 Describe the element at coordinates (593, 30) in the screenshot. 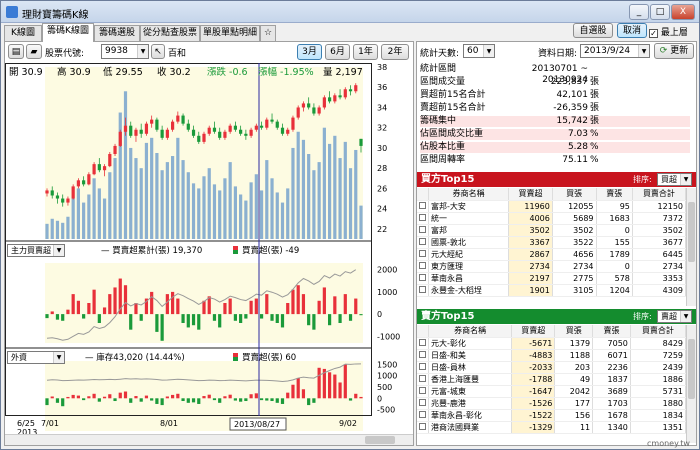

I see `pick-stock-button: 自選股` at that location.